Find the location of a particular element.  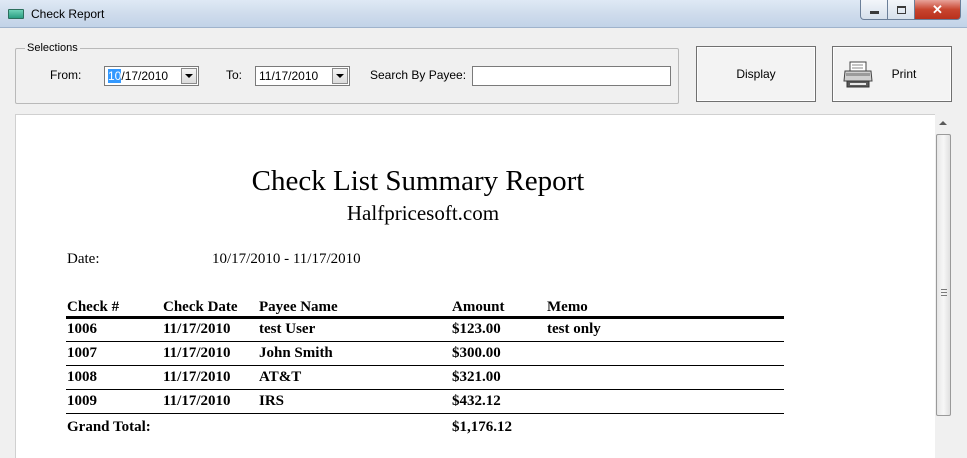

app-icon is located at coordinates (16, 14).